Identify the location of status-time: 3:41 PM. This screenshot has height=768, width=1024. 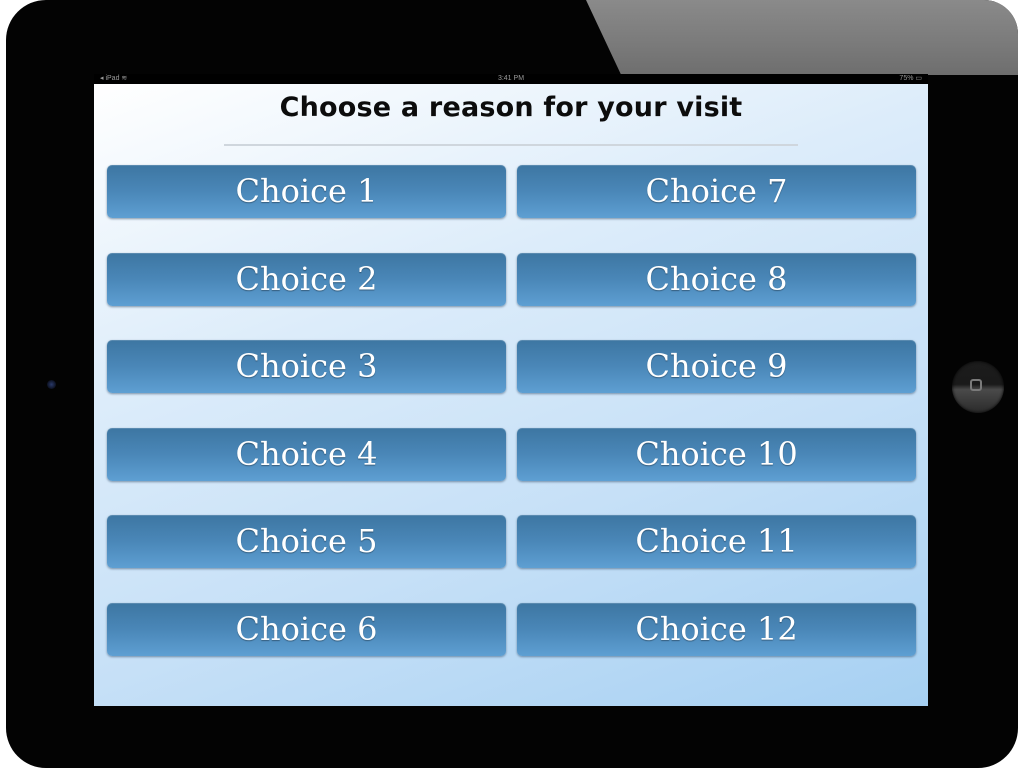
(511, 78).